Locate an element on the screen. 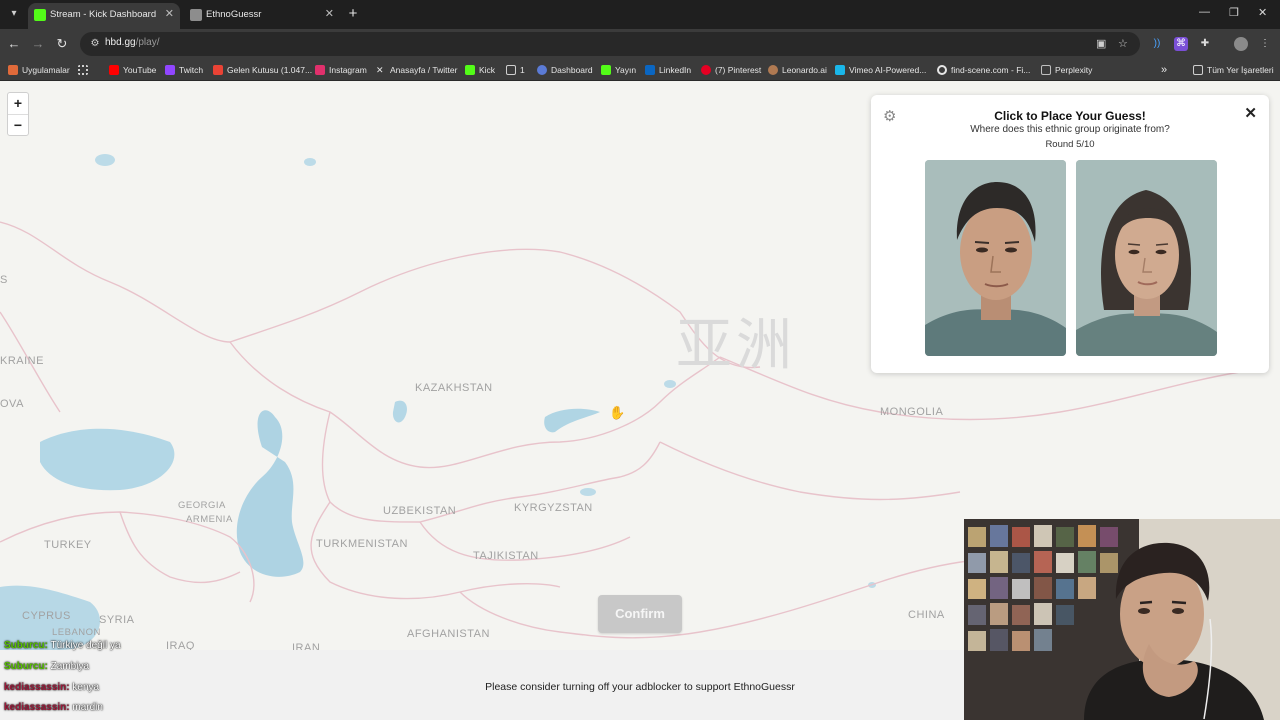 Image resolution: width=1280 pixels, height=720 pixels. site-info-icon: ⚙ is located at coordinates (95, 44).